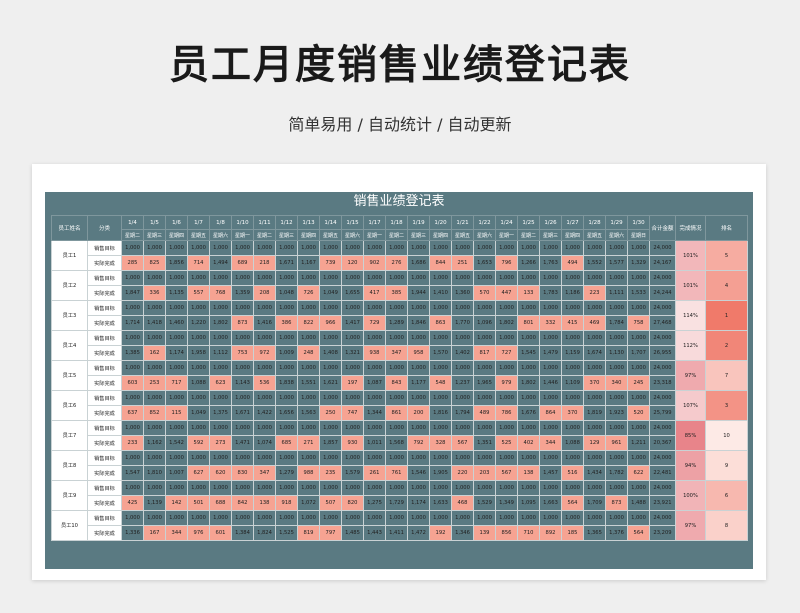  Describe the element at coordinates (69, 228) in the screenshot. I see `header-employee: 员工姓名` at that location.